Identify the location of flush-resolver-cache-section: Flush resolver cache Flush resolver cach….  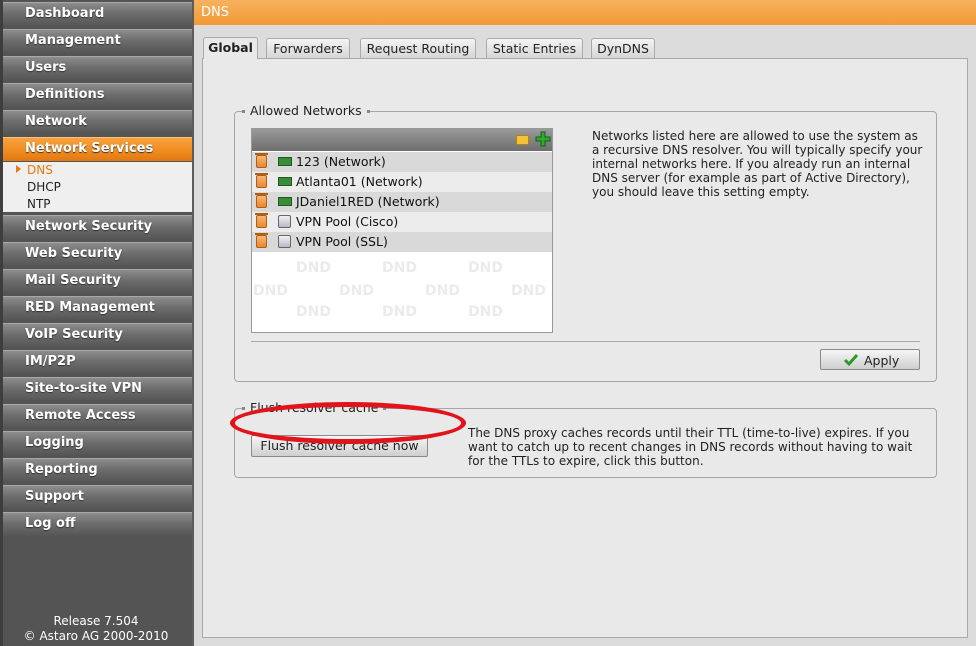
(585, 439).